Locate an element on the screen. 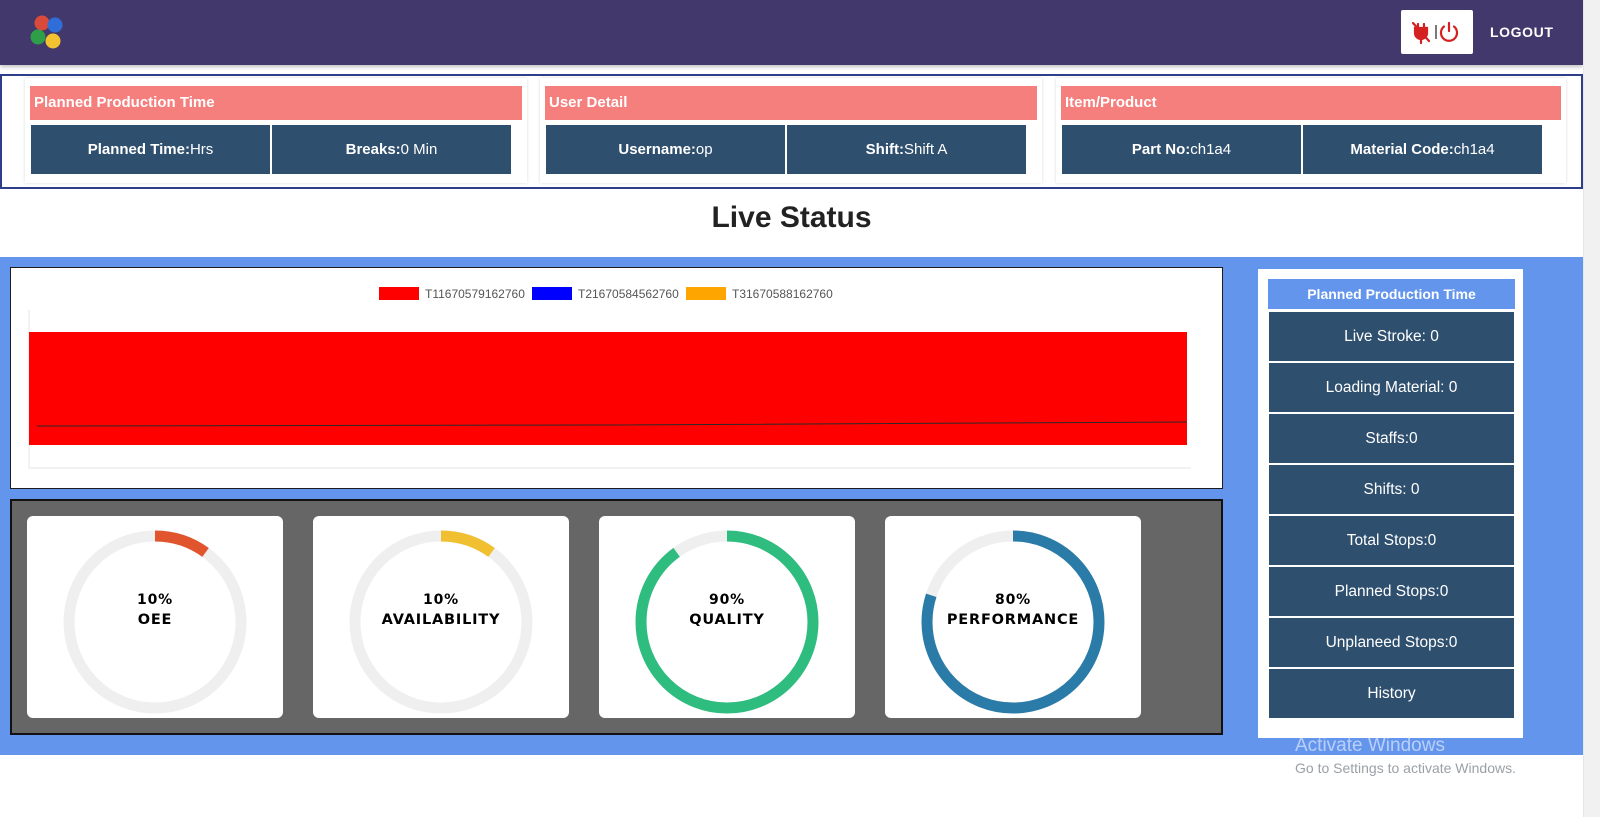 This screenshot has height=817, width=1600. breaks-value: 0 Min is located at coordinates (419, 149).